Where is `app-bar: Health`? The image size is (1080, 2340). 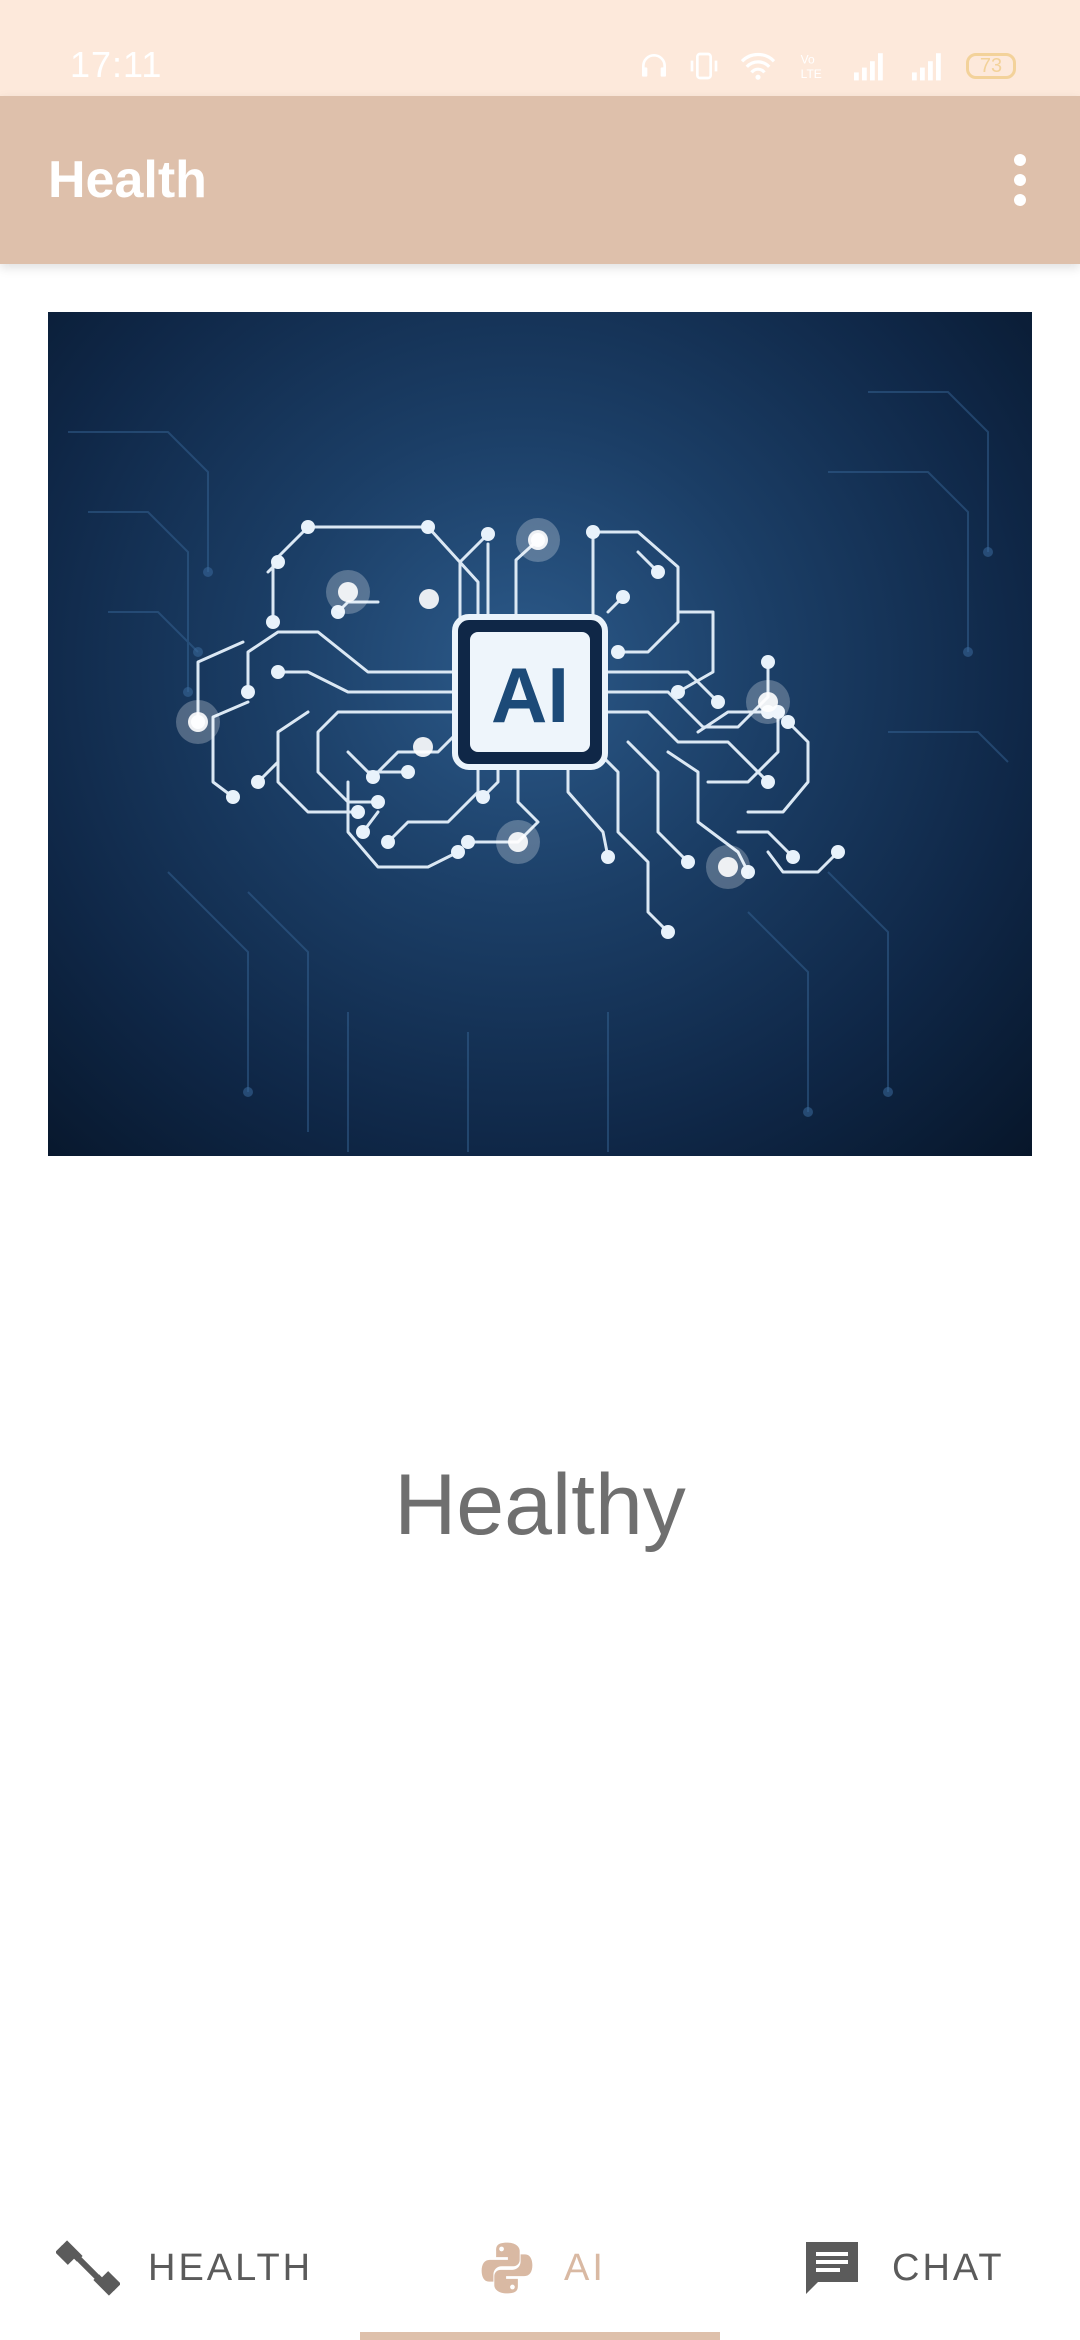
app-bar: Health is located at coordinates (540, 180).